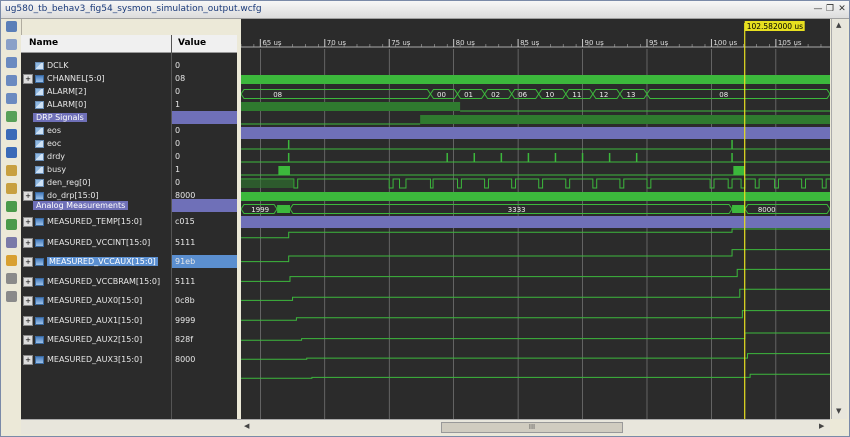  What do you see at coordinates (99, 242) in the screenshot?
I see `signal-name: MEASURED_VCCINT[15:0]` at bounding box center [99, 242].